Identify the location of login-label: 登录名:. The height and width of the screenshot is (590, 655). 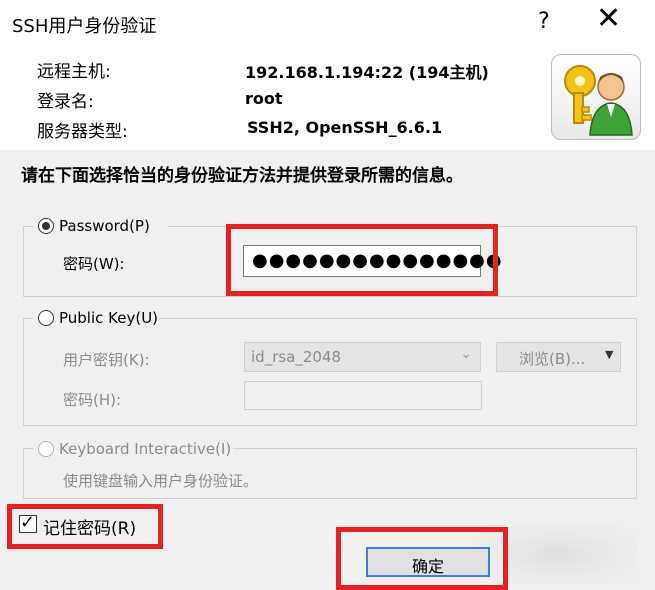
(65, 102).